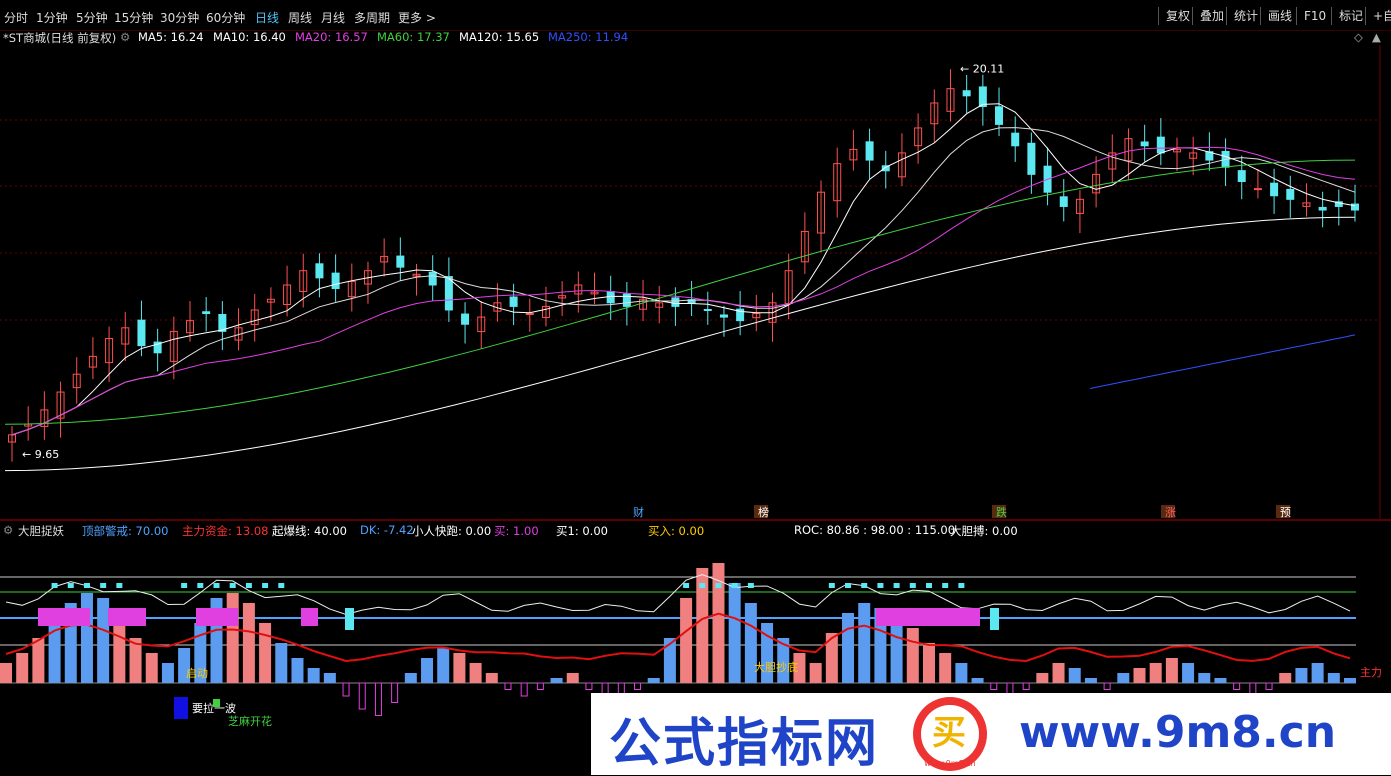  Describe the element at coordinates (267, 17) in the screenshot. I see `period-tab-6: 日线` at that location.